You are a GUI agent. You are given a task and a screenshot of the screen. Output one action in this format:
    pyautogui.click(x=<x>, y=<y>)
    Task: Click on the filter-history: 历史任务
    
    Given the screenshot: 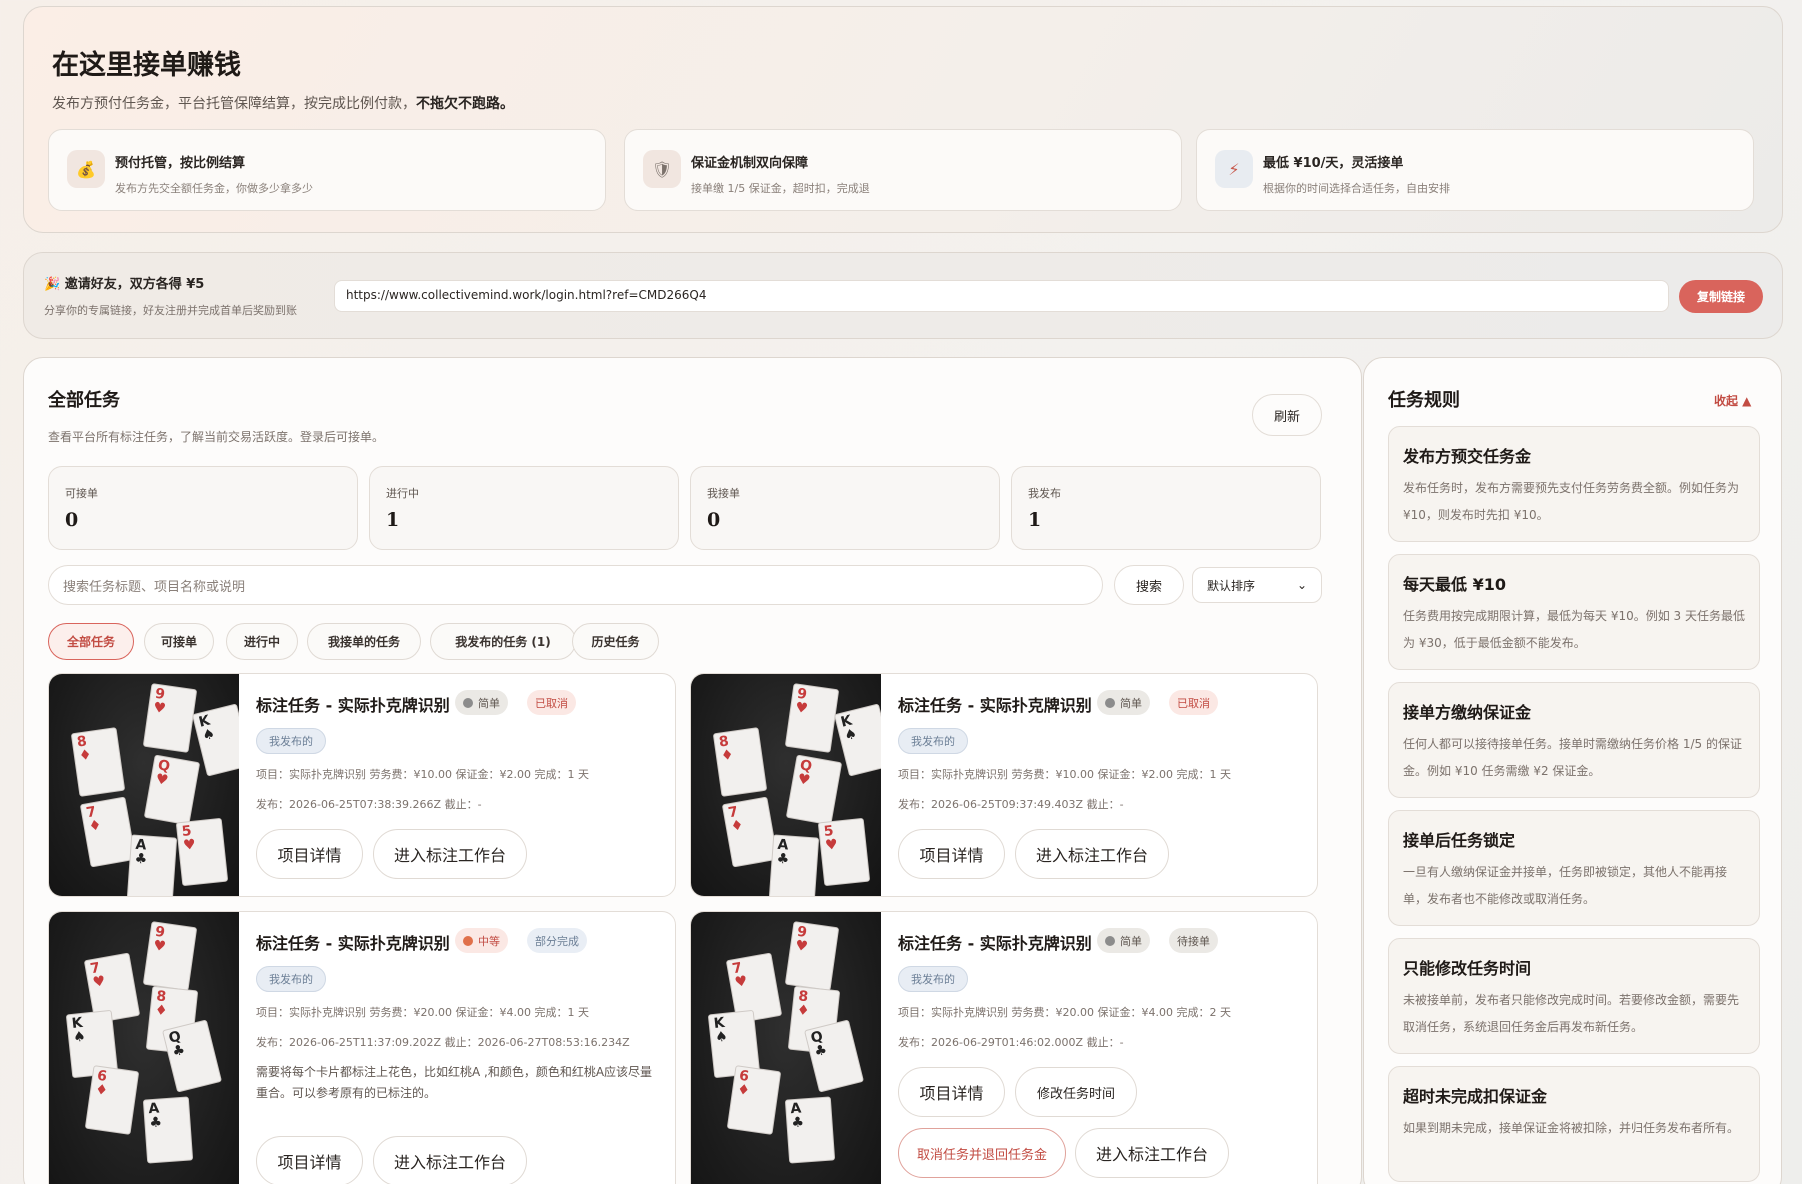 What is the action you would take?
    pyautogui.click(x=615, y=641)
    